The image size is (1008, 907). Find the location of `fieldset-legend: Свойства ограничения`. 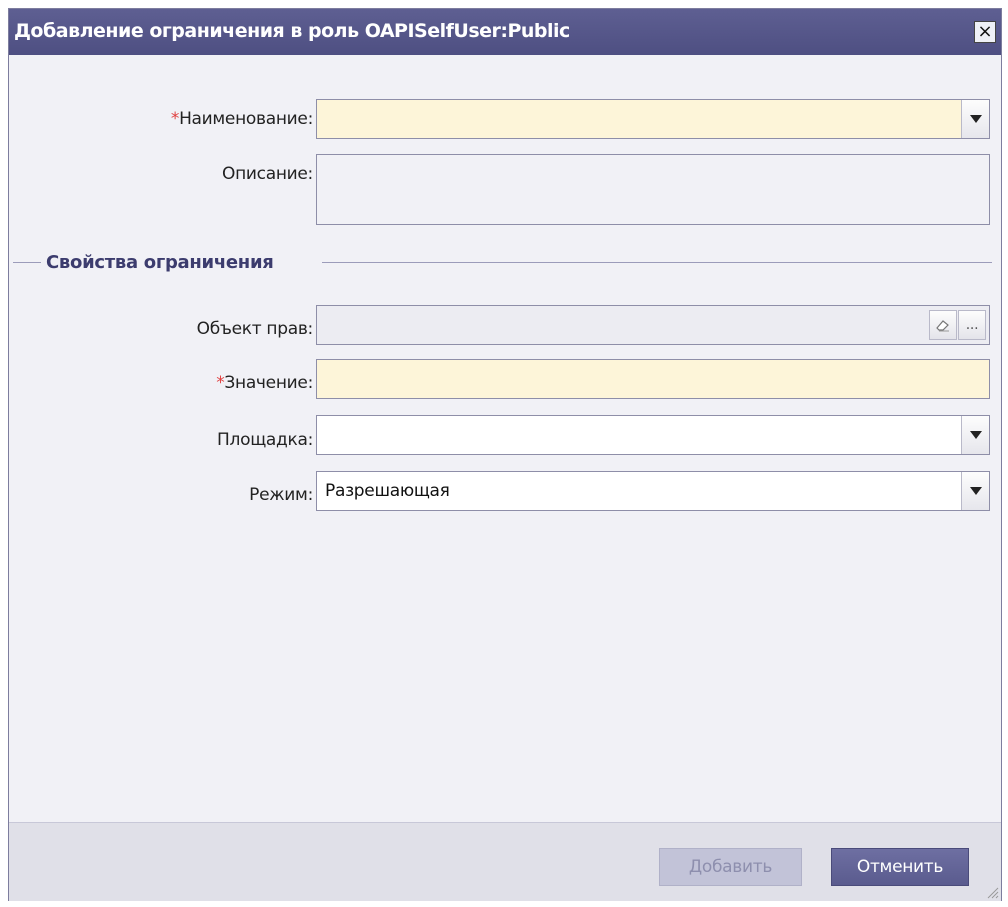

fieldset-legend: Свойства ограничения is located at coordinates (160, 262).